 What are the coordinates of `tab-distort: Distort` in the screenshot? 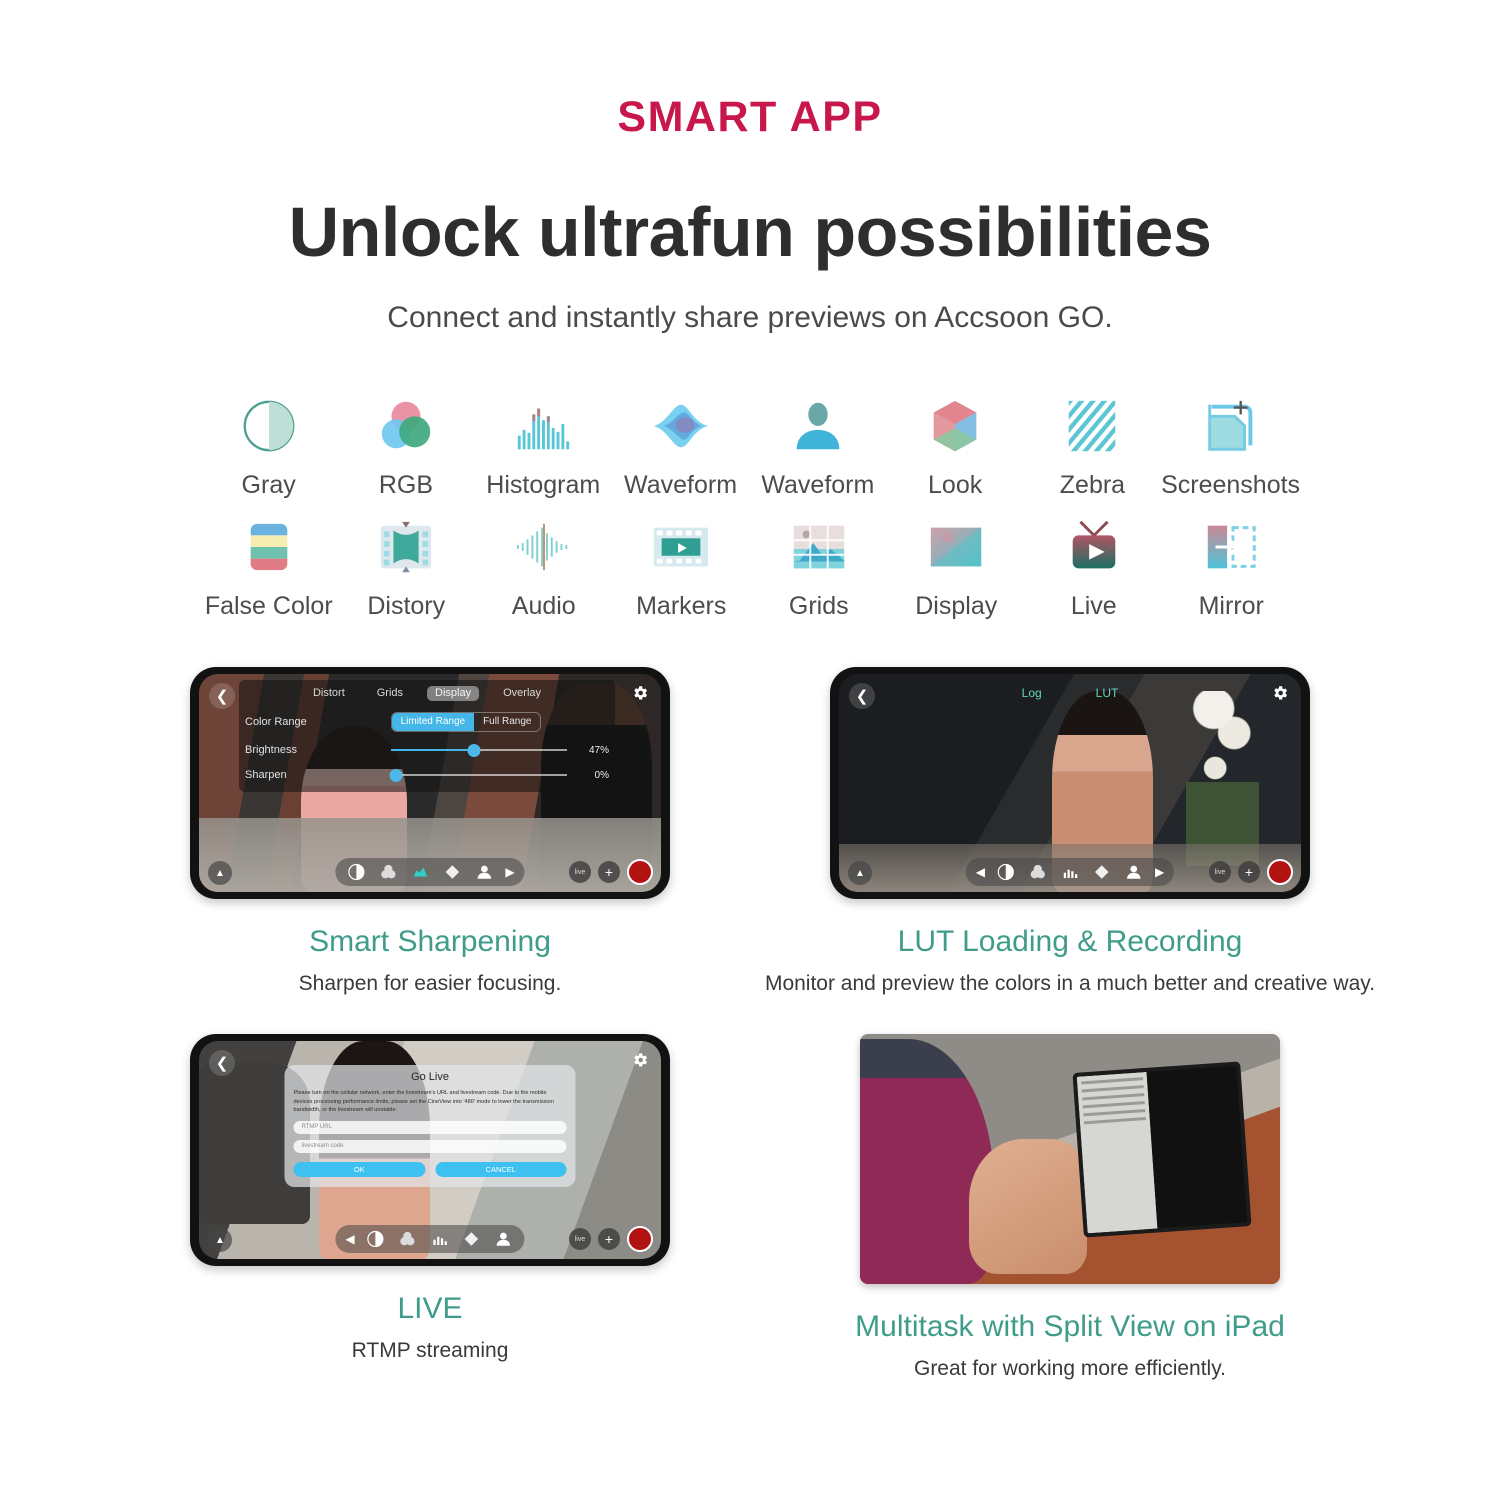 It's located at (329, 693).